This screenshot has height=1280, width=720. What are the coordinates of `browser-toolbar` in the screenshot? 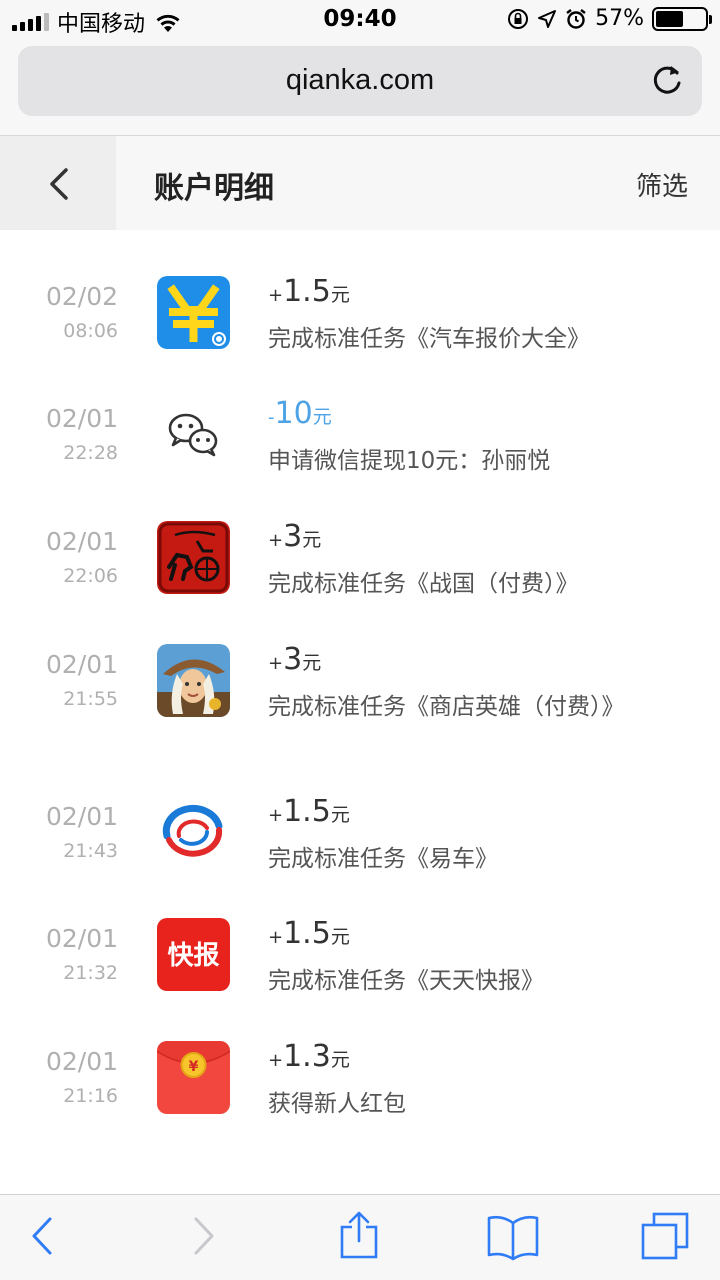 It's located at (360, 1237).